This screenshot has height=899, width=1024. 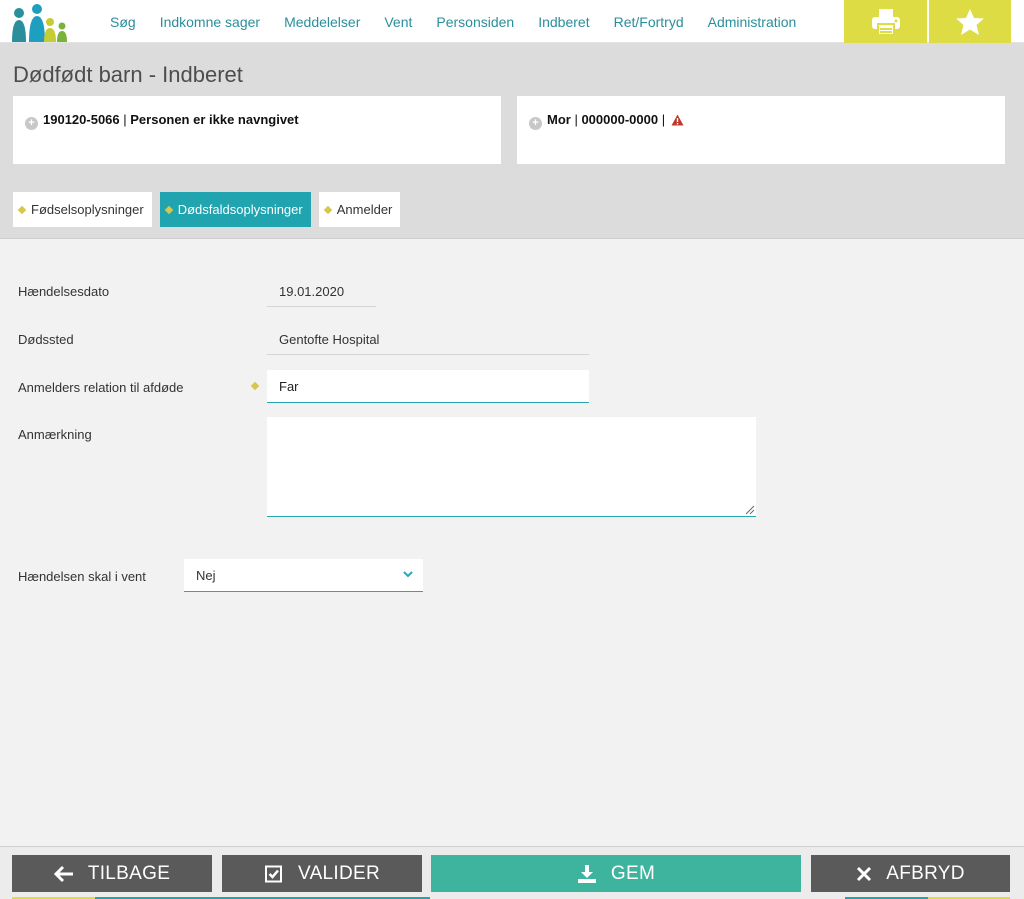 I want to click on close-icon, so click(x=864, y=873).